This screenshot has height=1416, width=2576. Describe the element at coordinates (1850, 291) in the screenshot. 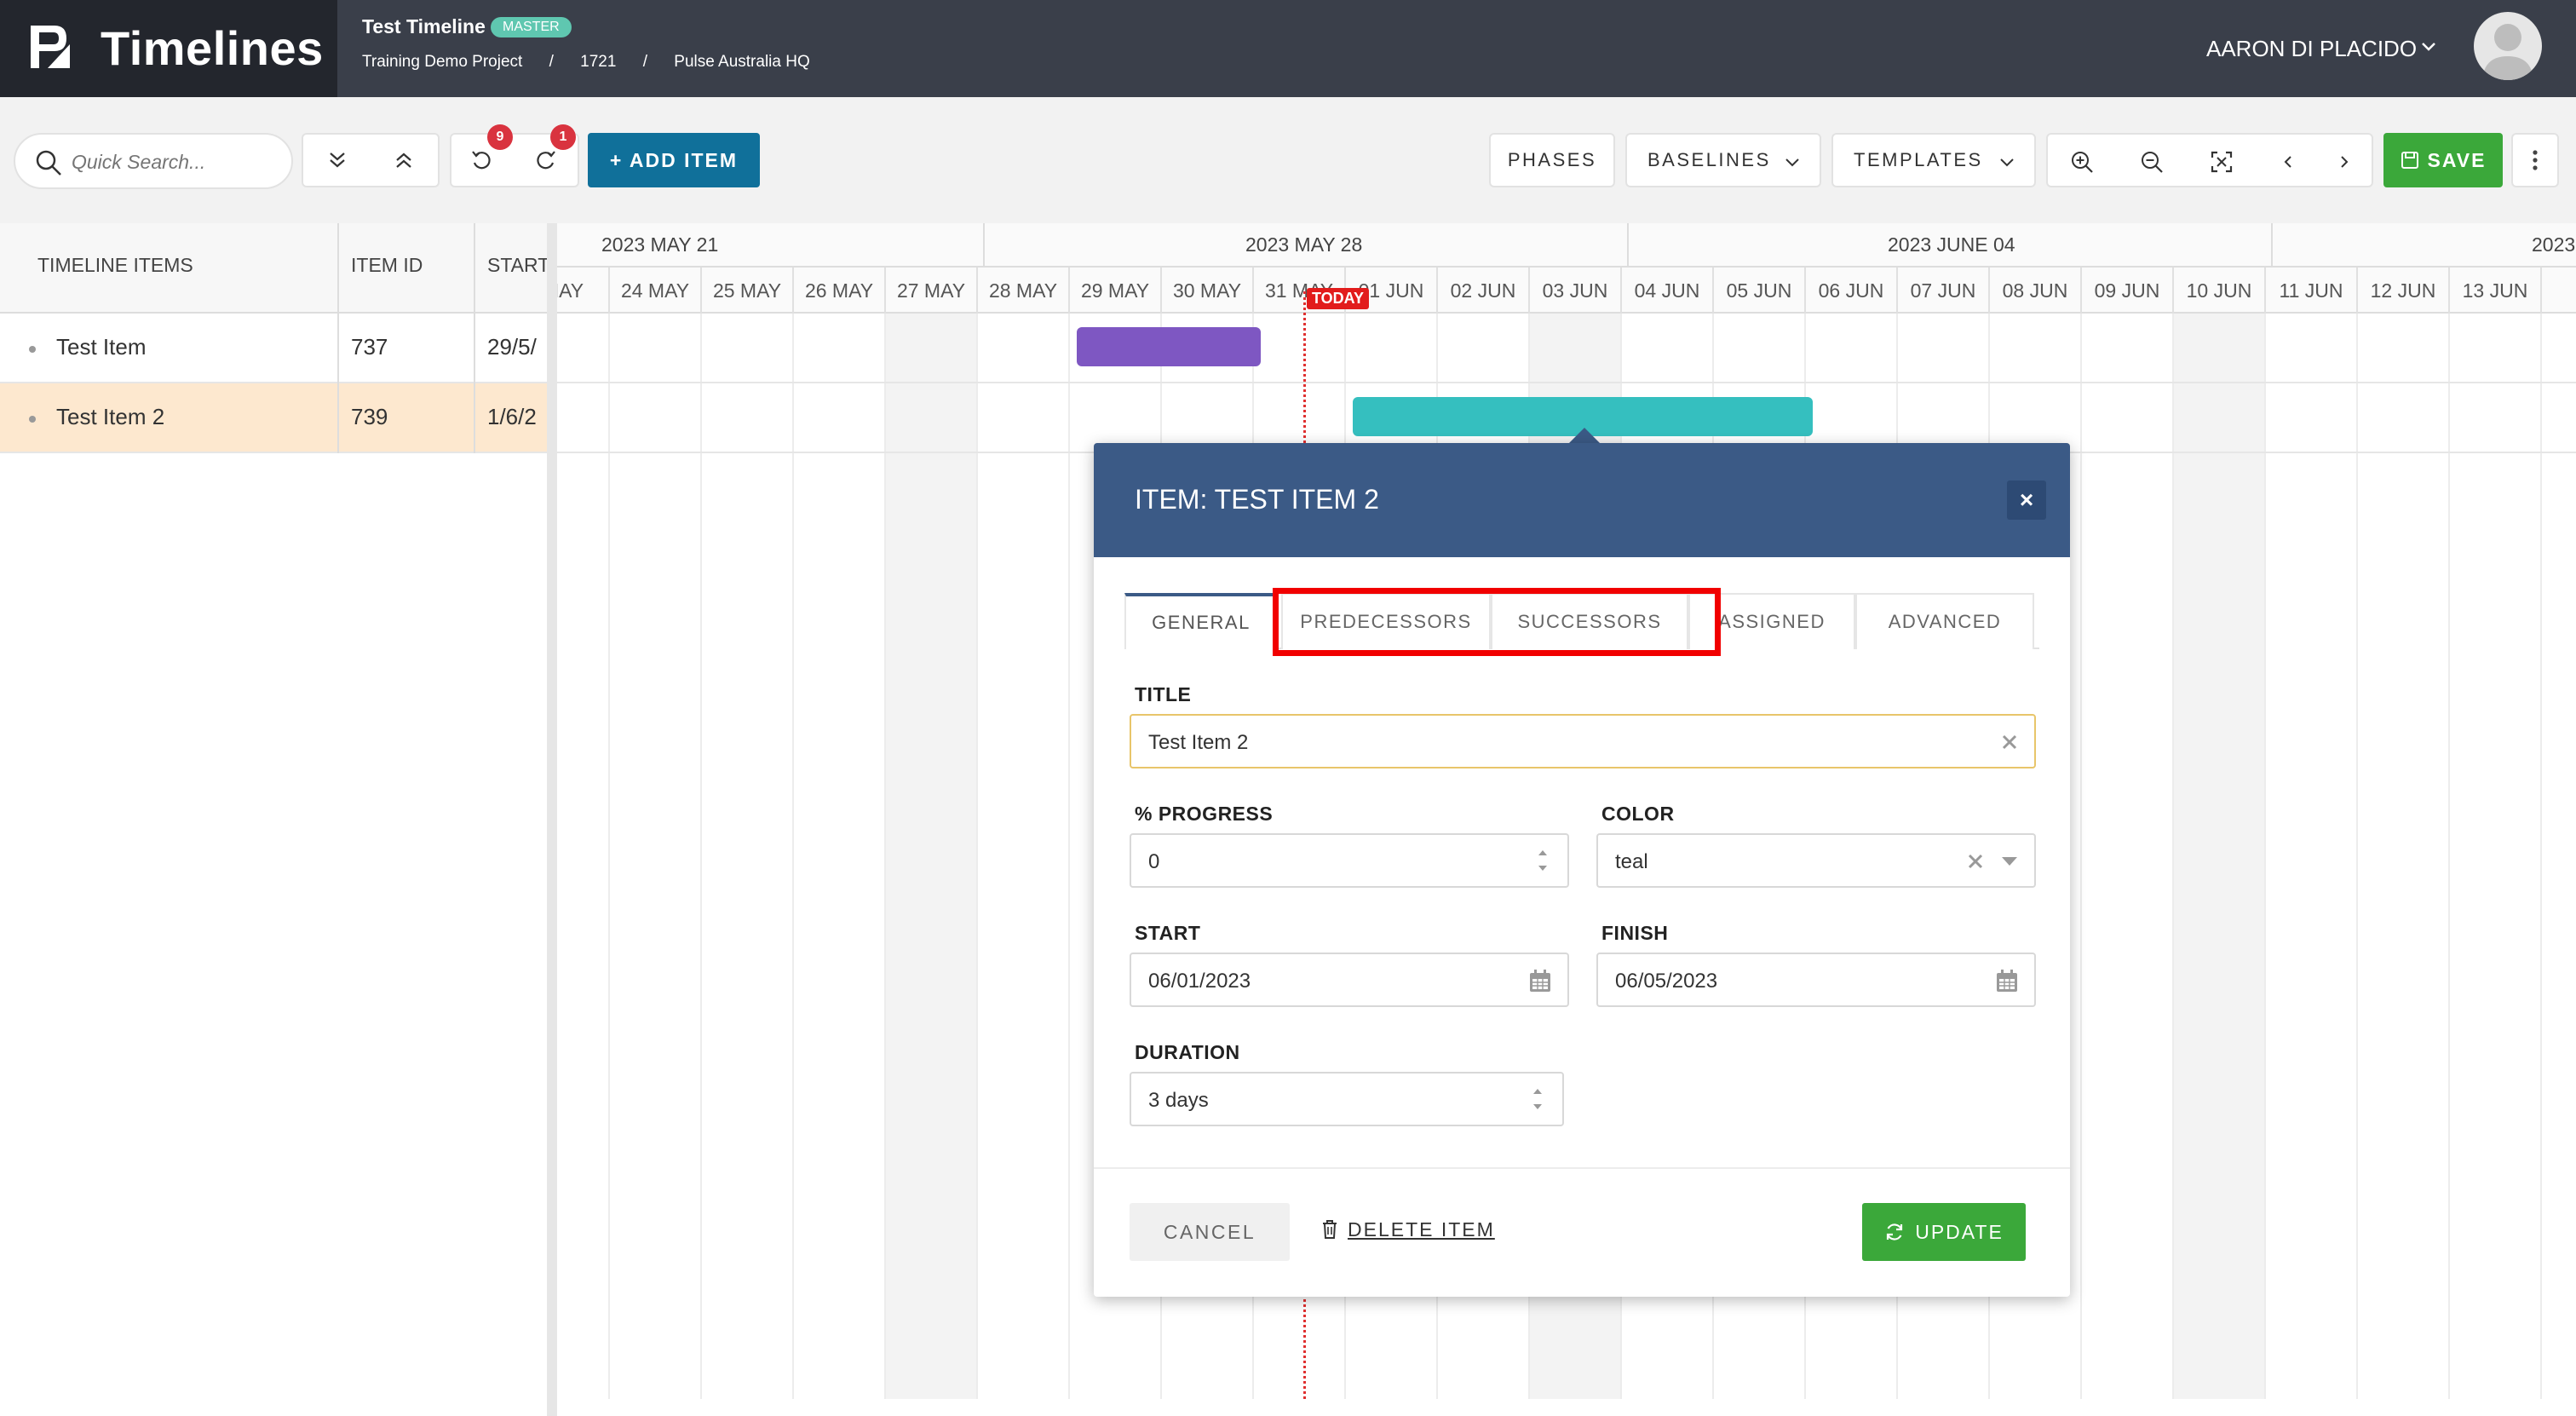

I see `day-label: 06 JUN` at that location.